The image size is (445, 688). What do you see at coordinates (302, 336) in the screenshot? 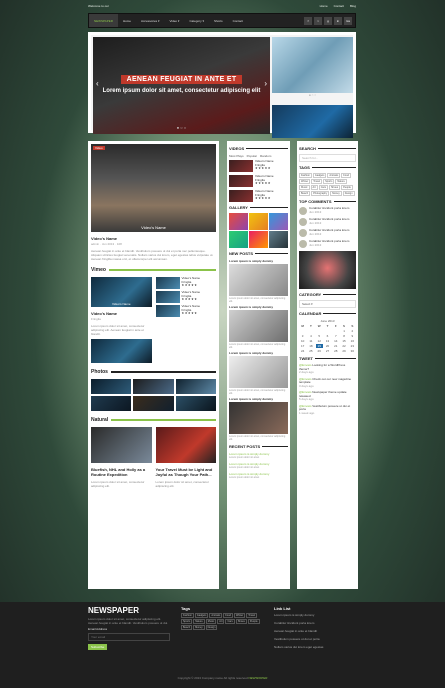
I see `calendar-date: 3` at bounding box center [302, 336].